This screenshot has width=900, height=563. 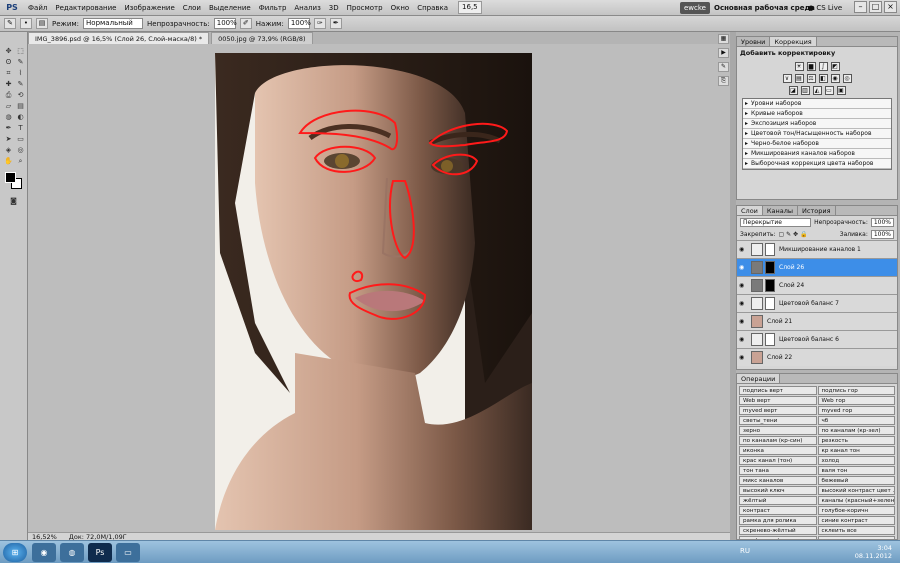 What do you see at coordinates (778, 430) in the screenshot?
I see `action-button: зерно` at bounding box center [778, 430].